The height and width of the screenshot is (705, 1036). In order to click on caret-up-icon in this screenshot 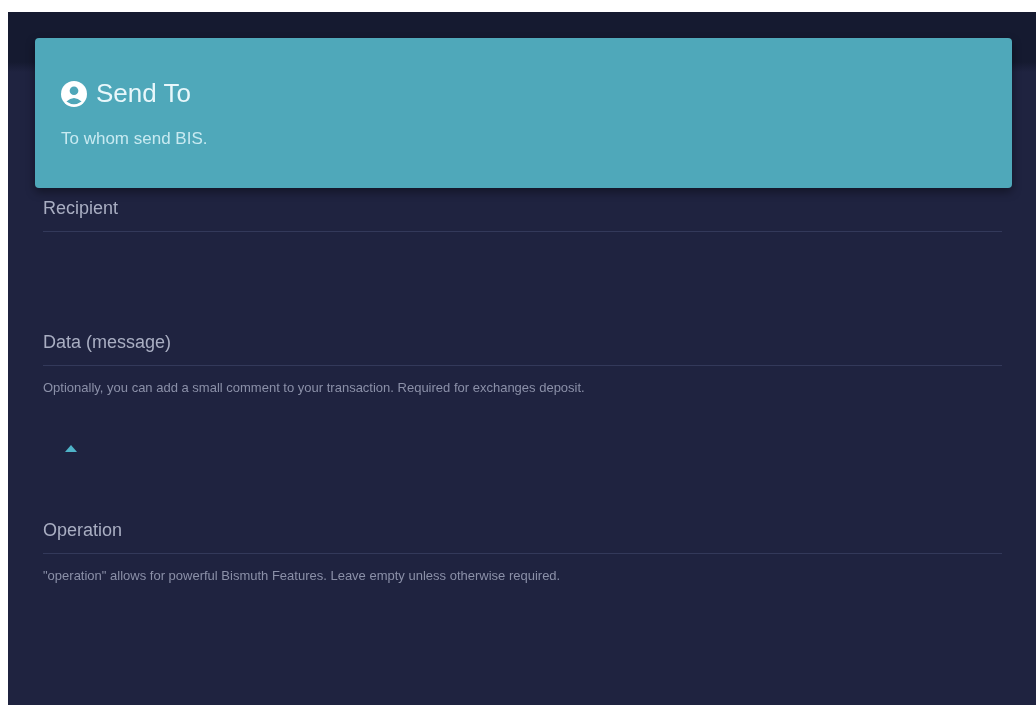, I will do `click(71, 448)`.